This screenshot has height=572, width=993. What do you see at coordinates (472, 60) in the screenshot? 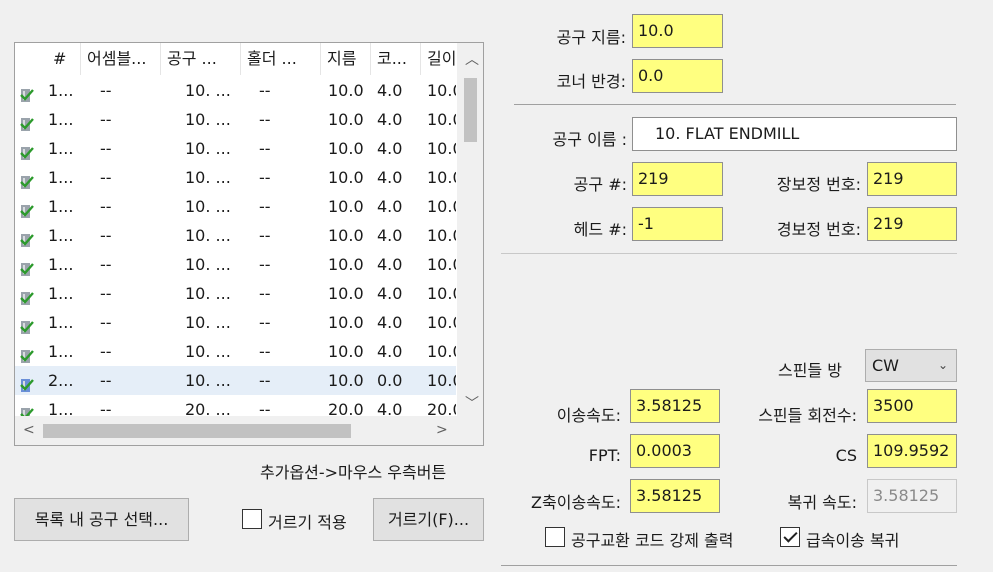
I see `scroll-up-icon: ︿` at bounding box center [472, 60].